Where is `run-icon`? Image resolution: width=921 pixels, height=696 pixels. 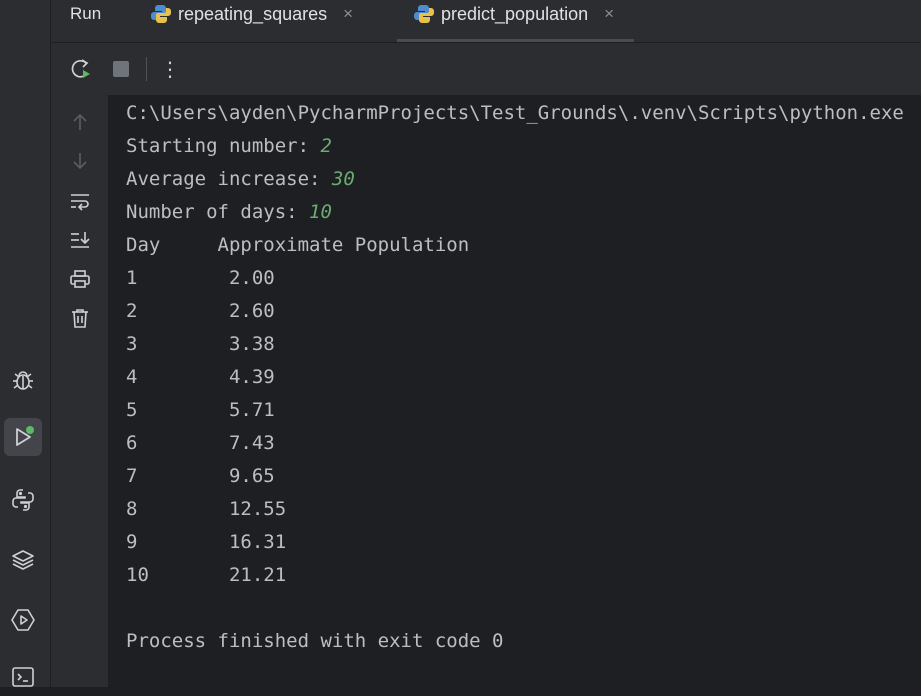 run-icon is located at coordinates (23, 437).